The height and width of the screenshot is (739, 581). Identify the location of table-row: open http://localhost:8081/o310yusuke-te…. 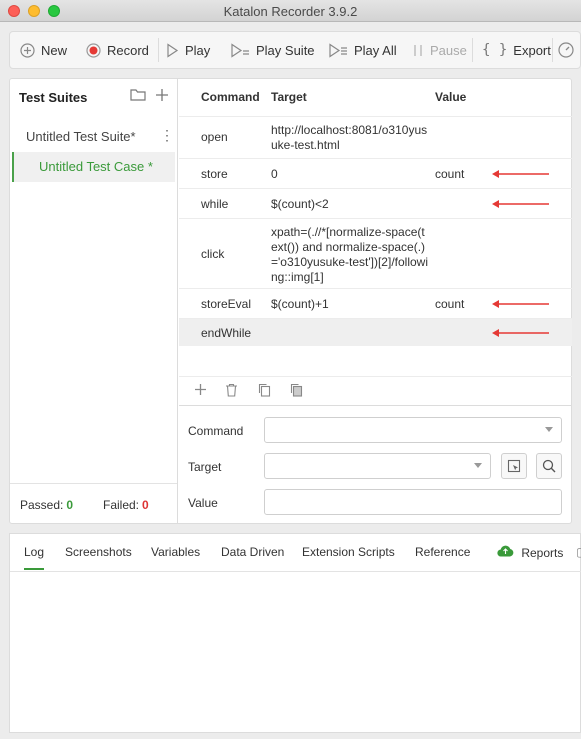
(375, 137).